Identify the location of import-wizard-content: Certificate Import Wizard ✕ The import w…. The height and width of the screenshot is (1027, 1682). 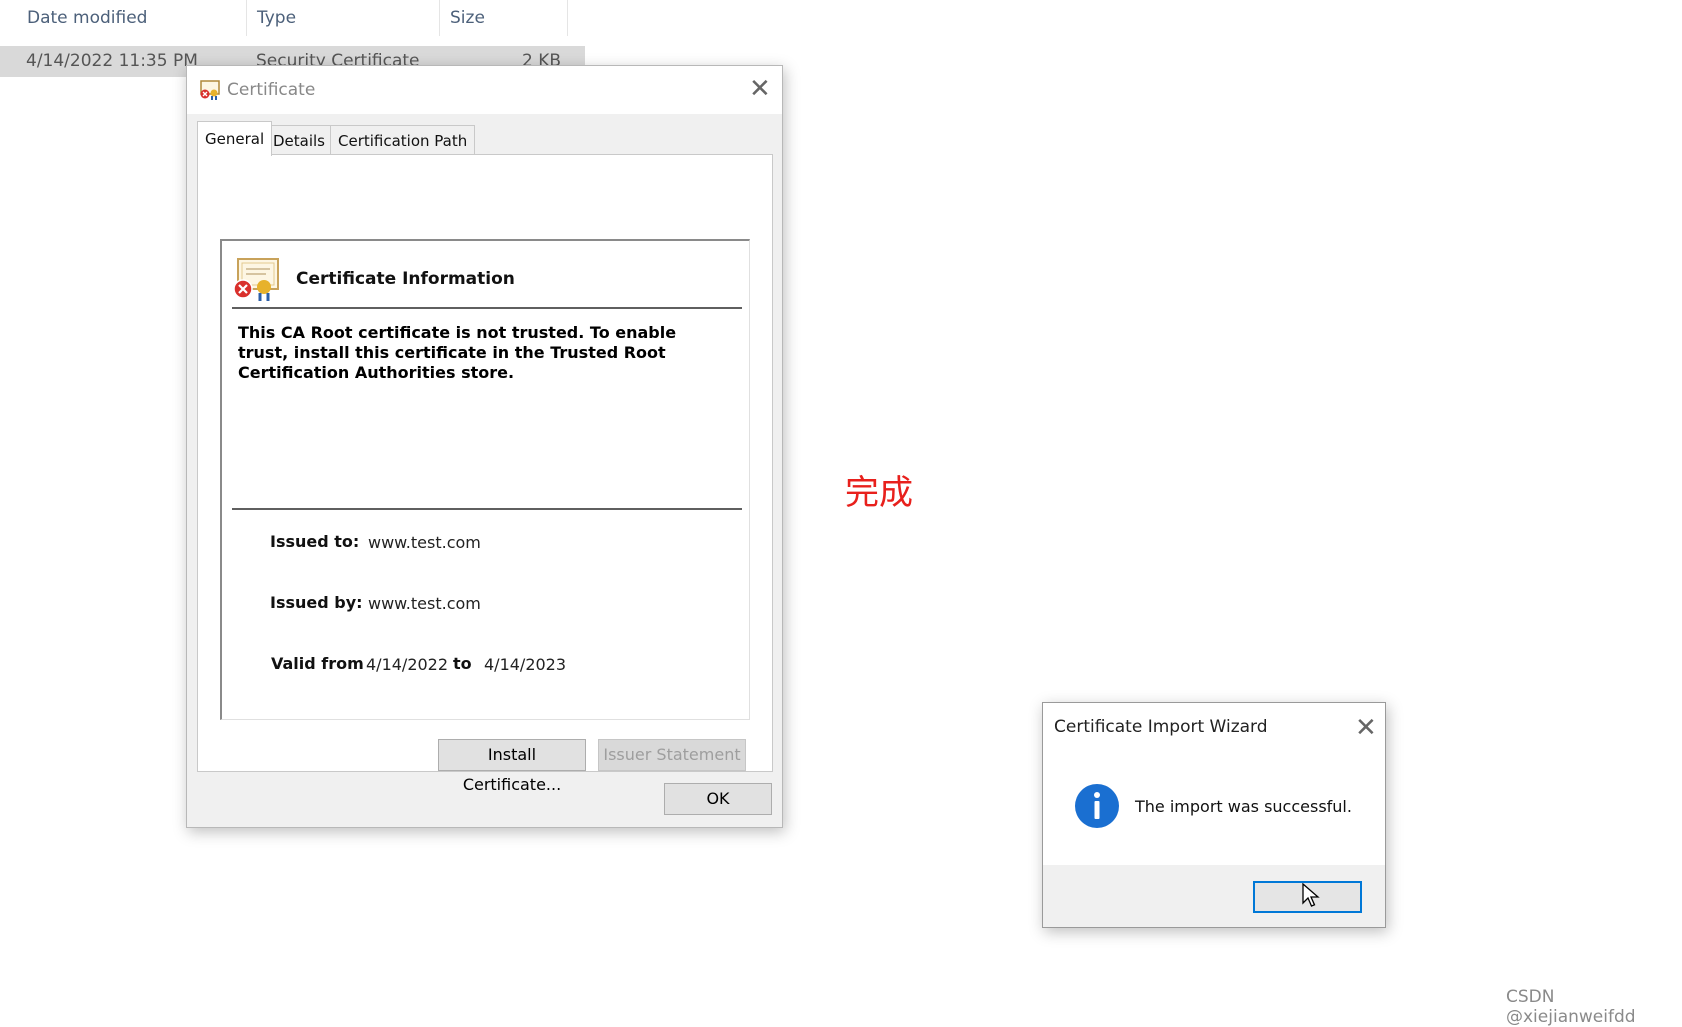
(1214, 784).